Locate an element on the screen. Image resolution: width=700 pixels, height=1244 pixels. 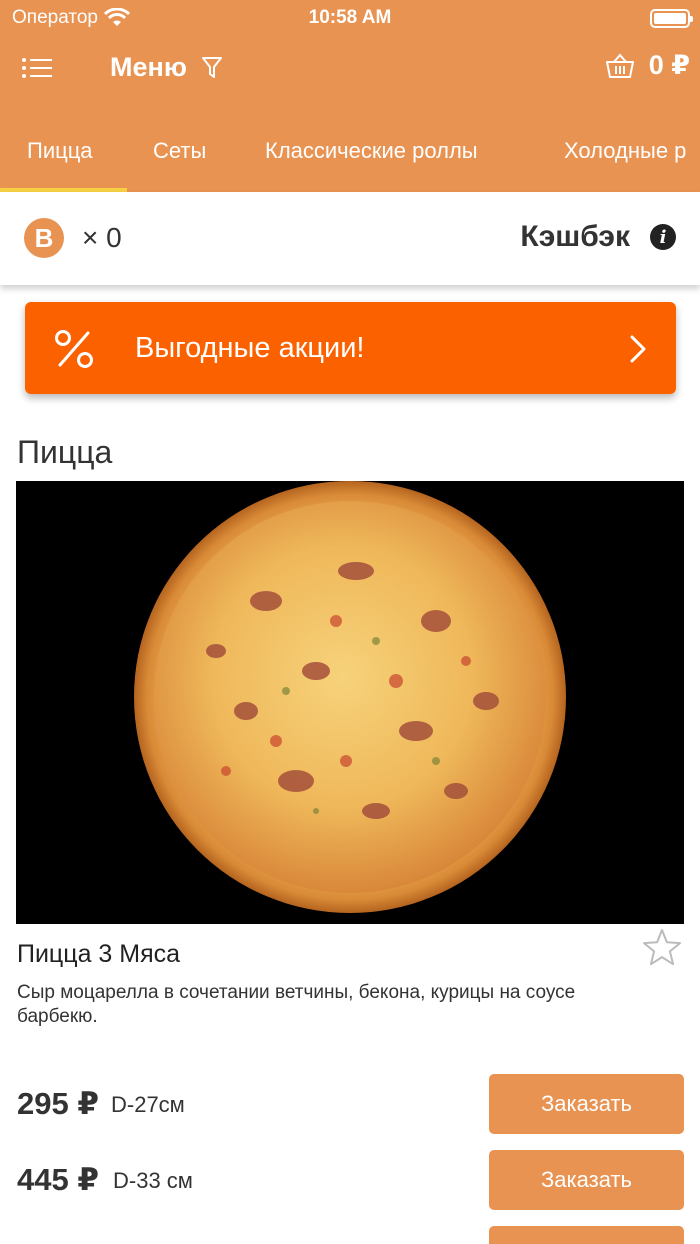
promo-banner: Выгодные акции! is located at coordinates (350, 348).